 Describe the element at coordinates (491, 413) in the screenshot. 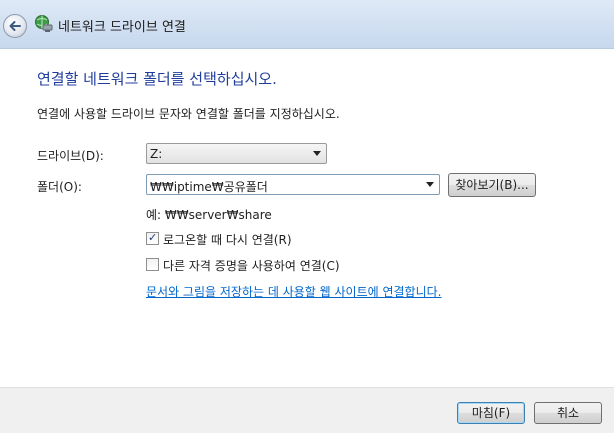

I see `finish-button: 마침(F)` at that location.